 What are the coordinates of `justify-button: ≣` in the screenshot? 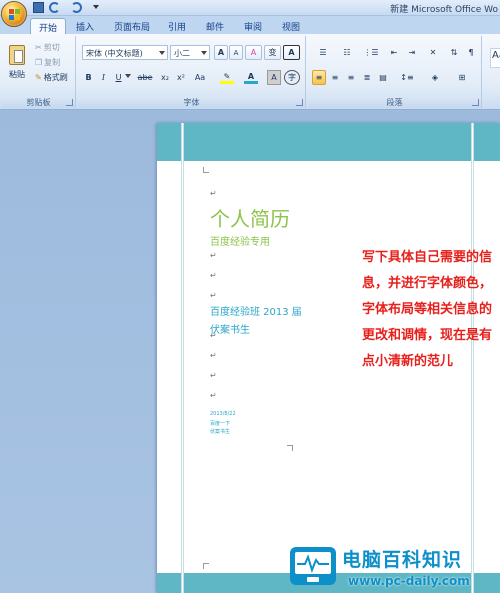 It's located at (367, 77).